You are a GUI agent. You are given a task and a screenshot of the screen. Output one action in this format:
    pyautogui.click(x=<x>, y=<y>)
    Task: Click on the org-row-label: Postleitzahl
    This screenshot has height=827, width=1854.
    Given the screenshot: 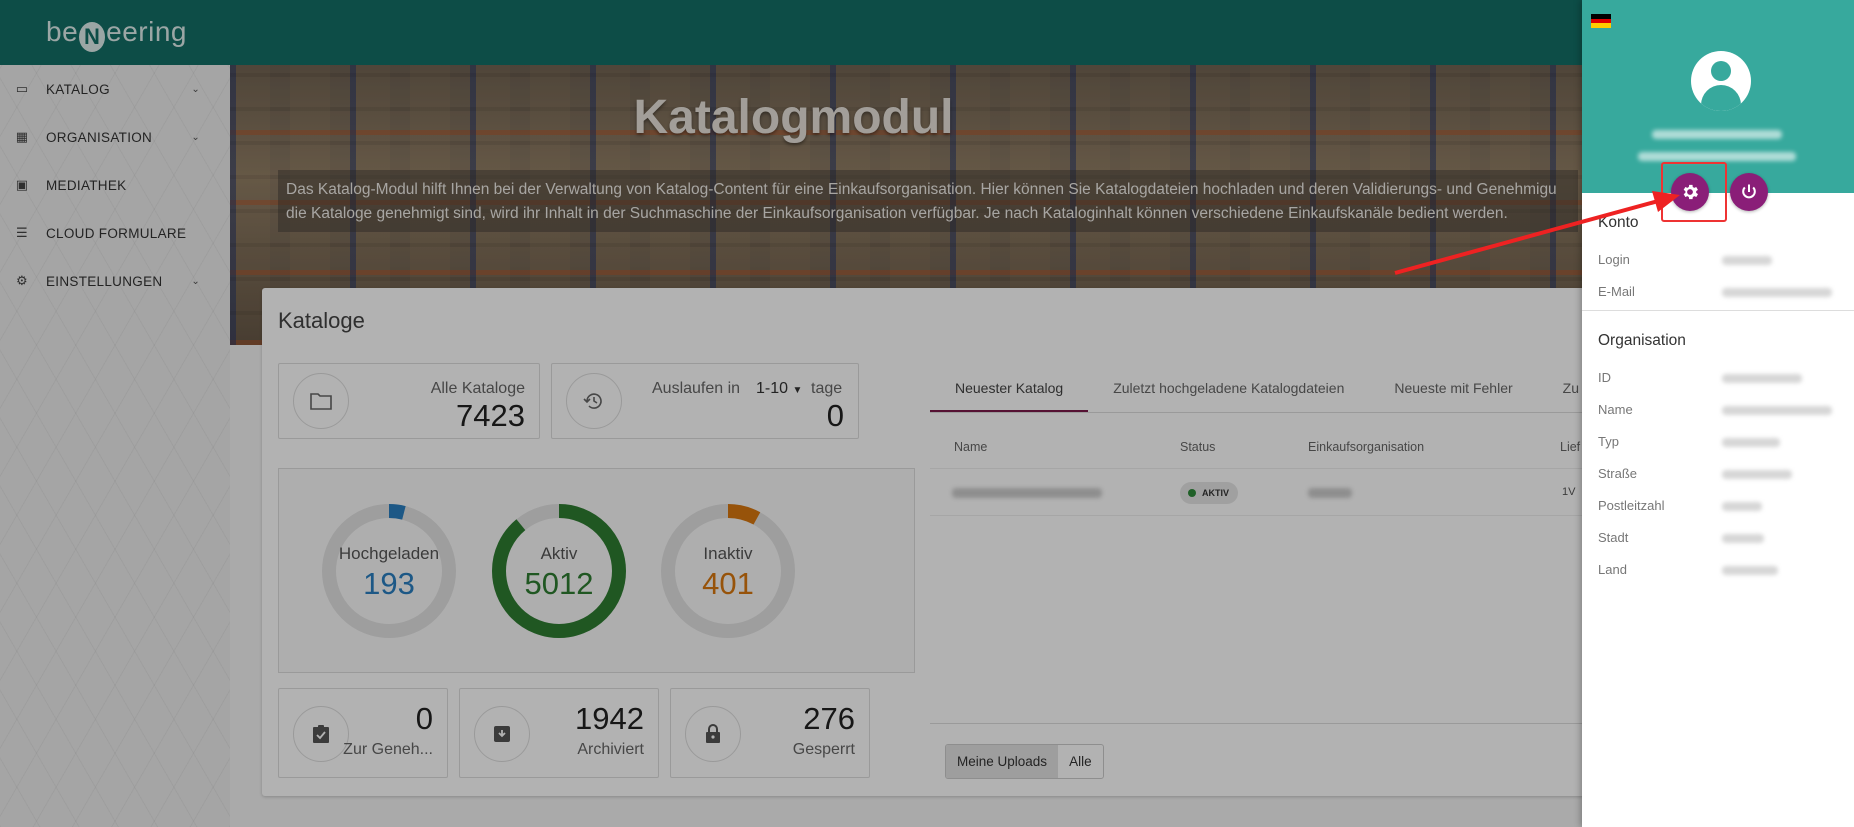 What is the action you would take?
    pyautogui.click(x=1631, y=505)
    